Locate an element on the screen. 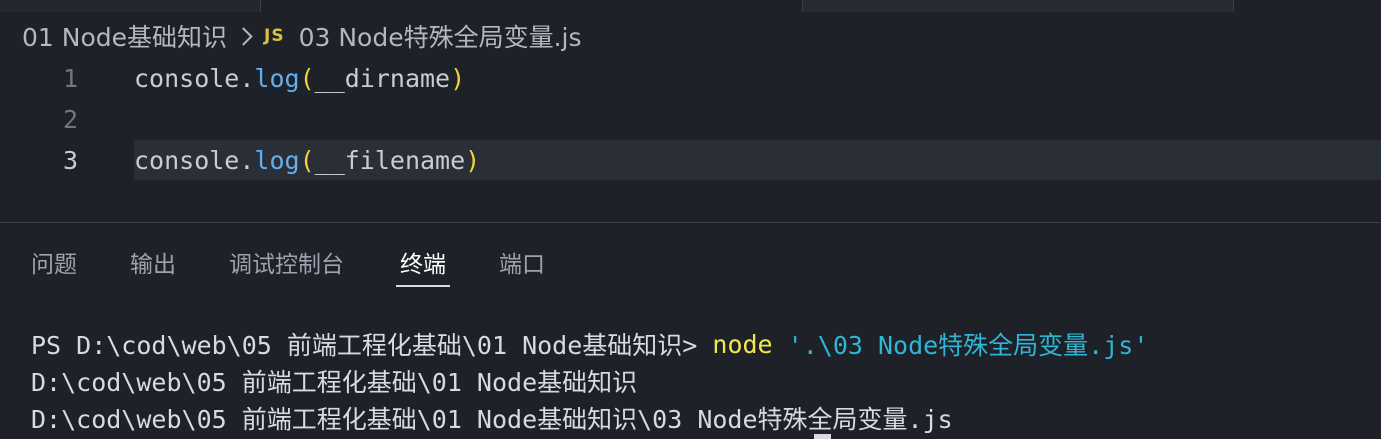 Image resolution: width=1381 pixels, height=439 pixels. breadcrumb: 01 Node基础知识 JS 03 Node特殊全局变量.js is located at coordinates (302, 36).